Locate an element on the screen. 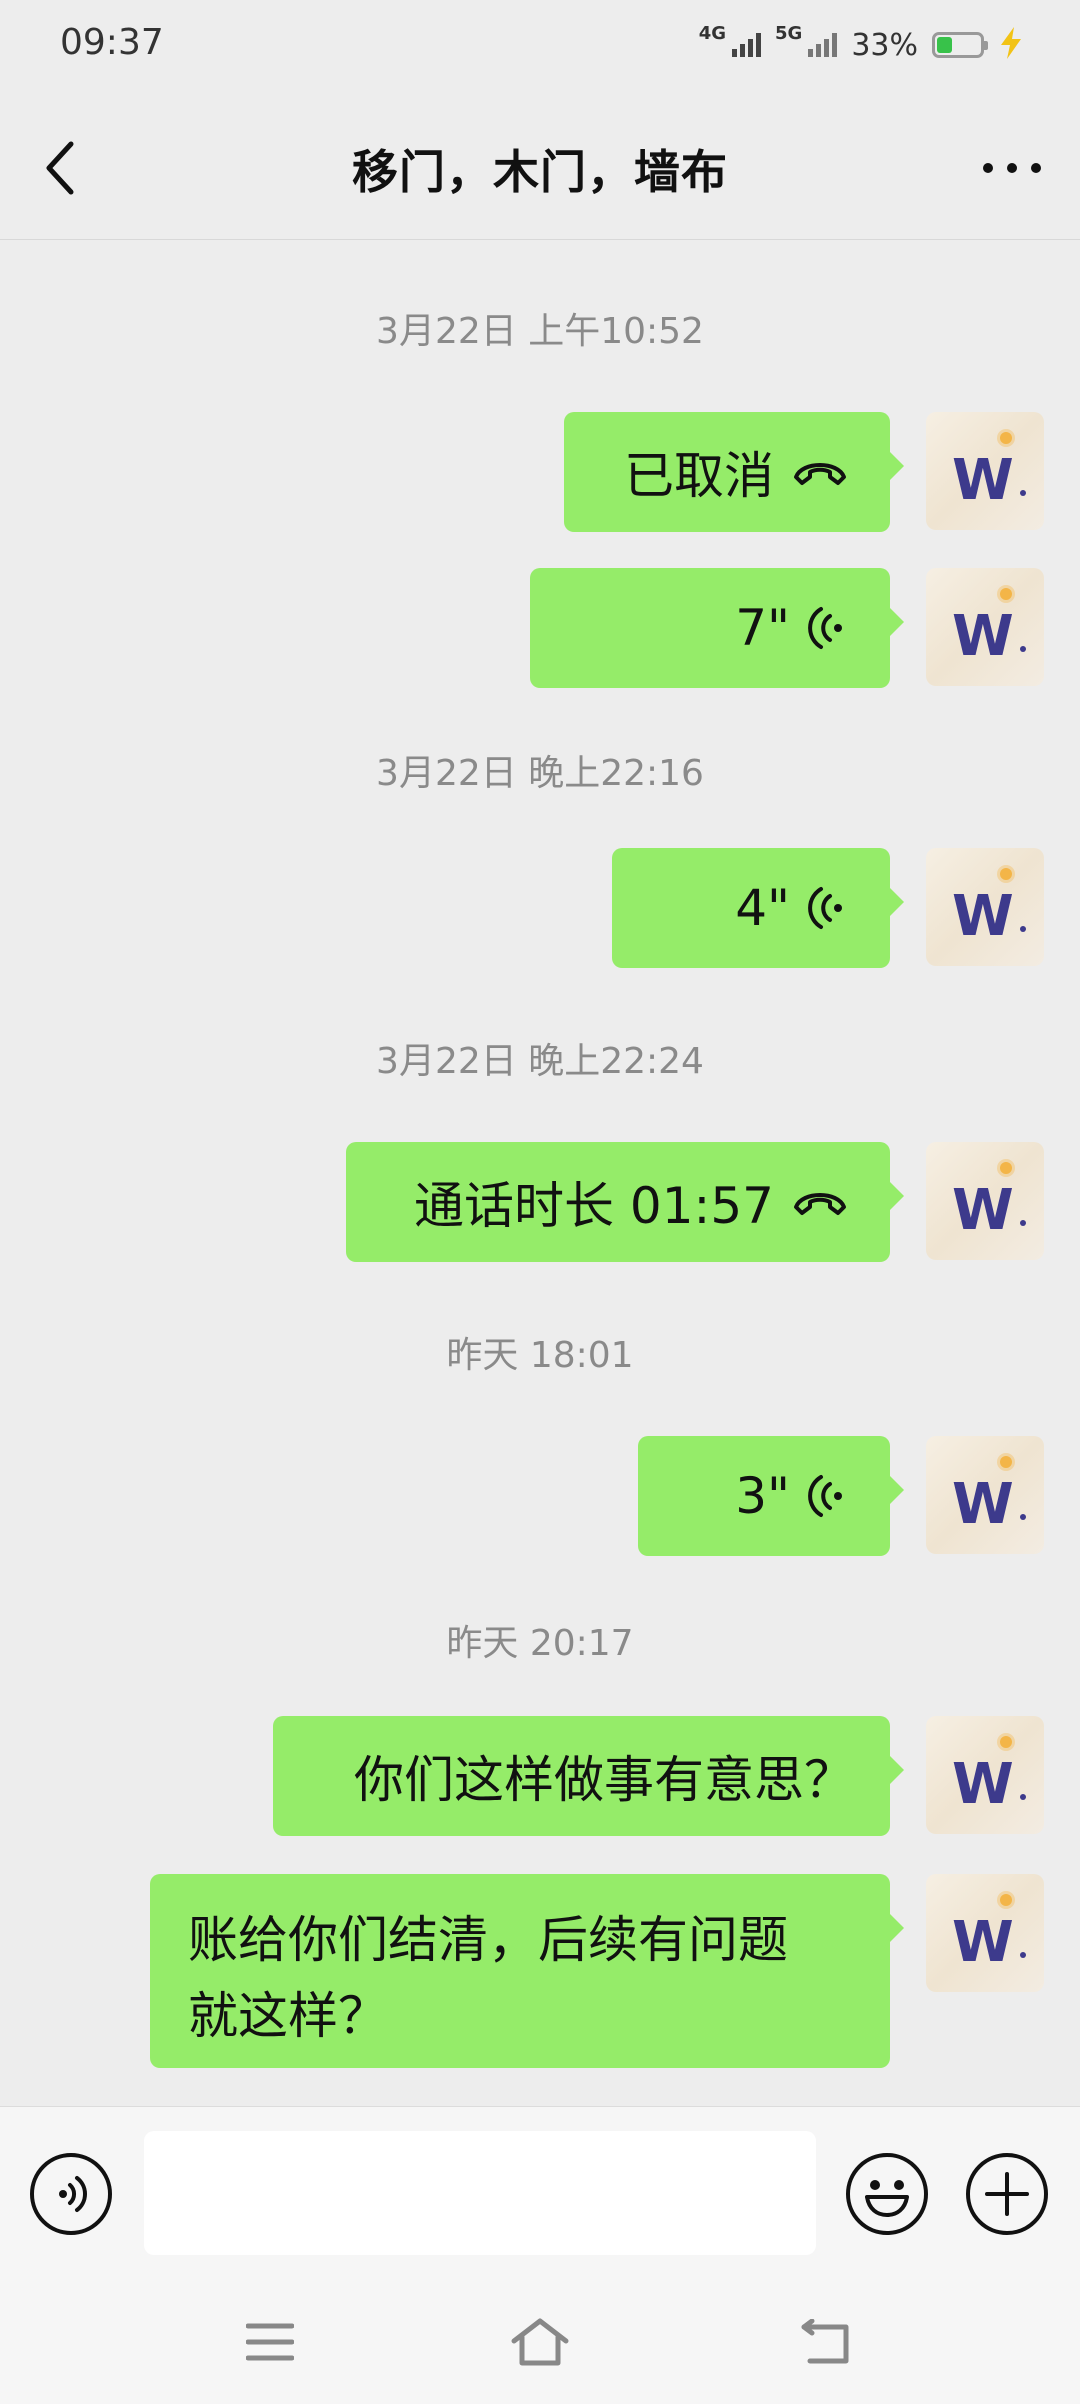 The height and width of the screenshot is (2404, 1080). battery-icon is located at coordinates (960, 45).